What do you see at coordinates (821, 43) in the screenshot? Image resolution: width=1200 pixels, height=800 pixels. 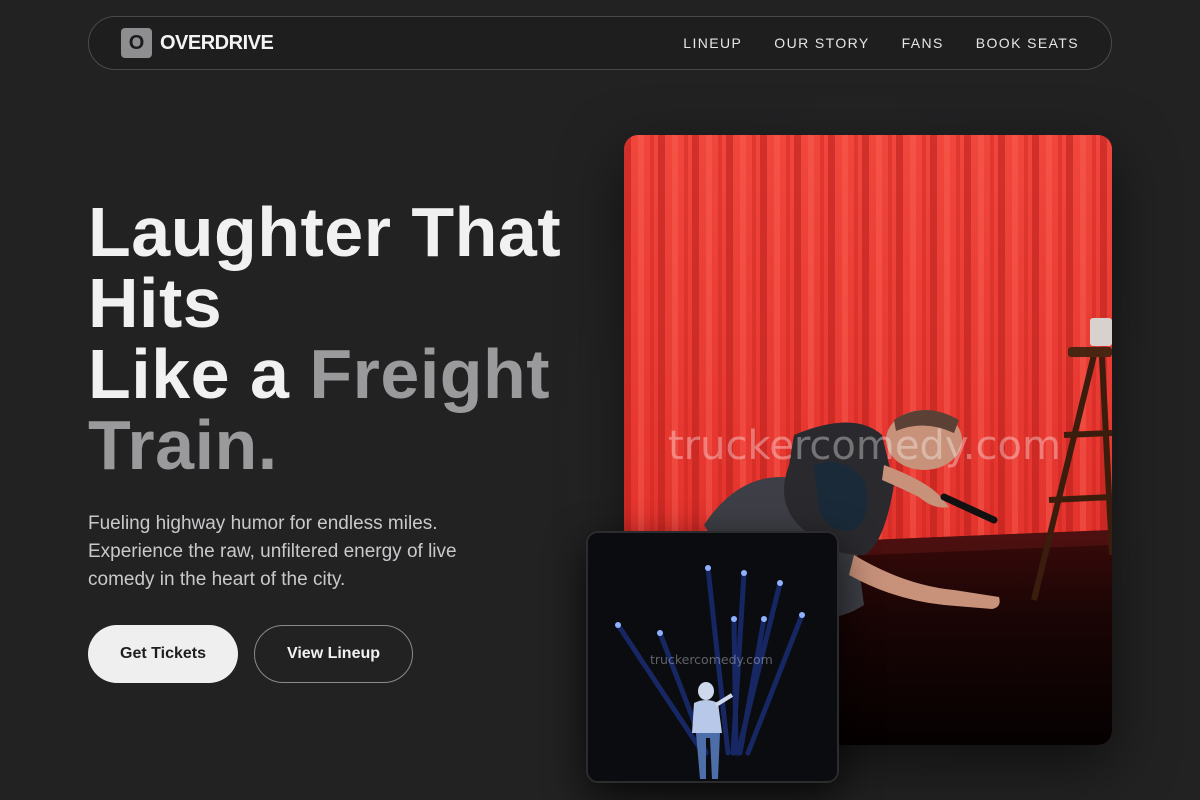 I see `nav-link-our-story: OUR STORY` at bounding box center [821, 43].